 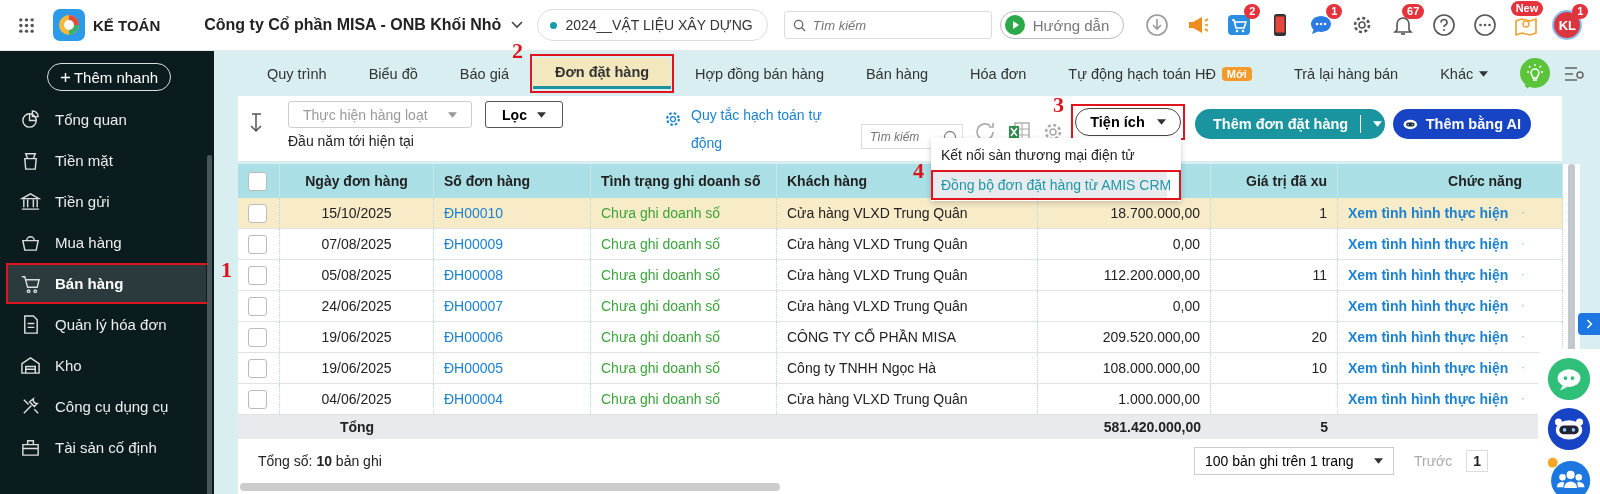 What do you see at coordinates (107, 201) in the screenshot?
I see `sidebar-item: Tiền gửi` at bounding box center [107, 201].